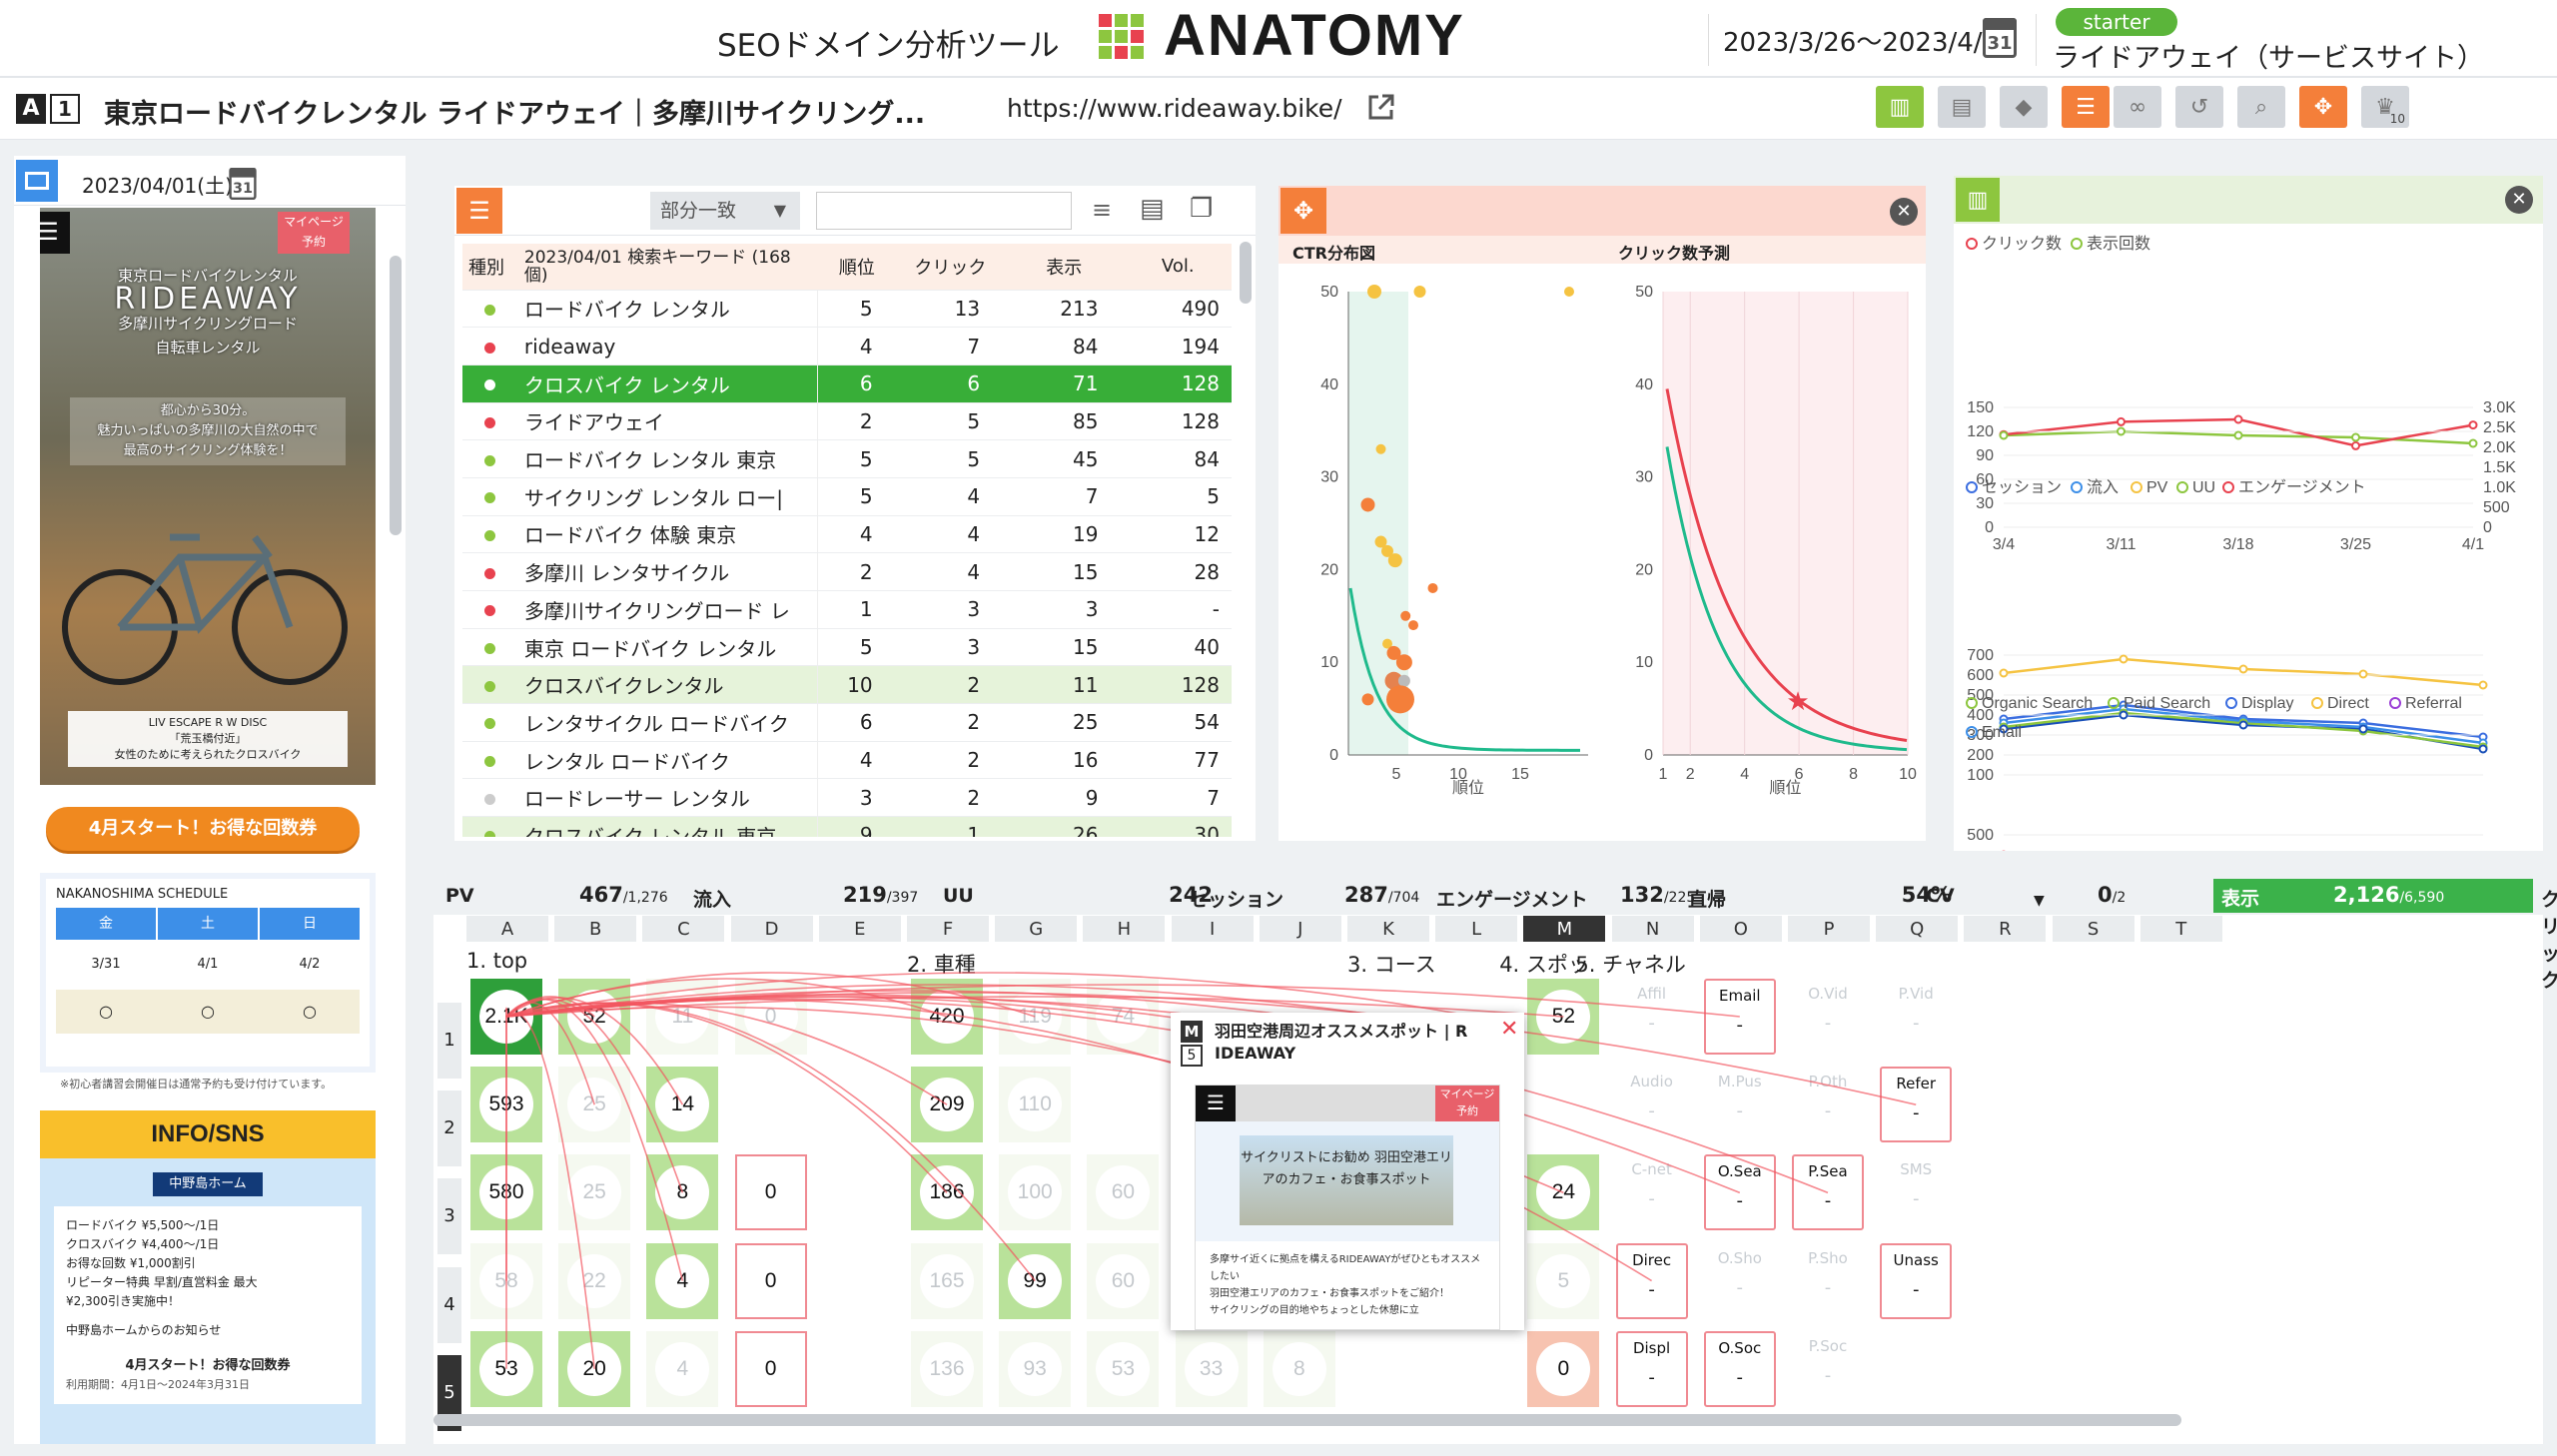 This screenshot has height=1456, width=2557. Describe the element at coordinates (1299, 1368) in the screenshot. I see `page-cell: 8` at that location.